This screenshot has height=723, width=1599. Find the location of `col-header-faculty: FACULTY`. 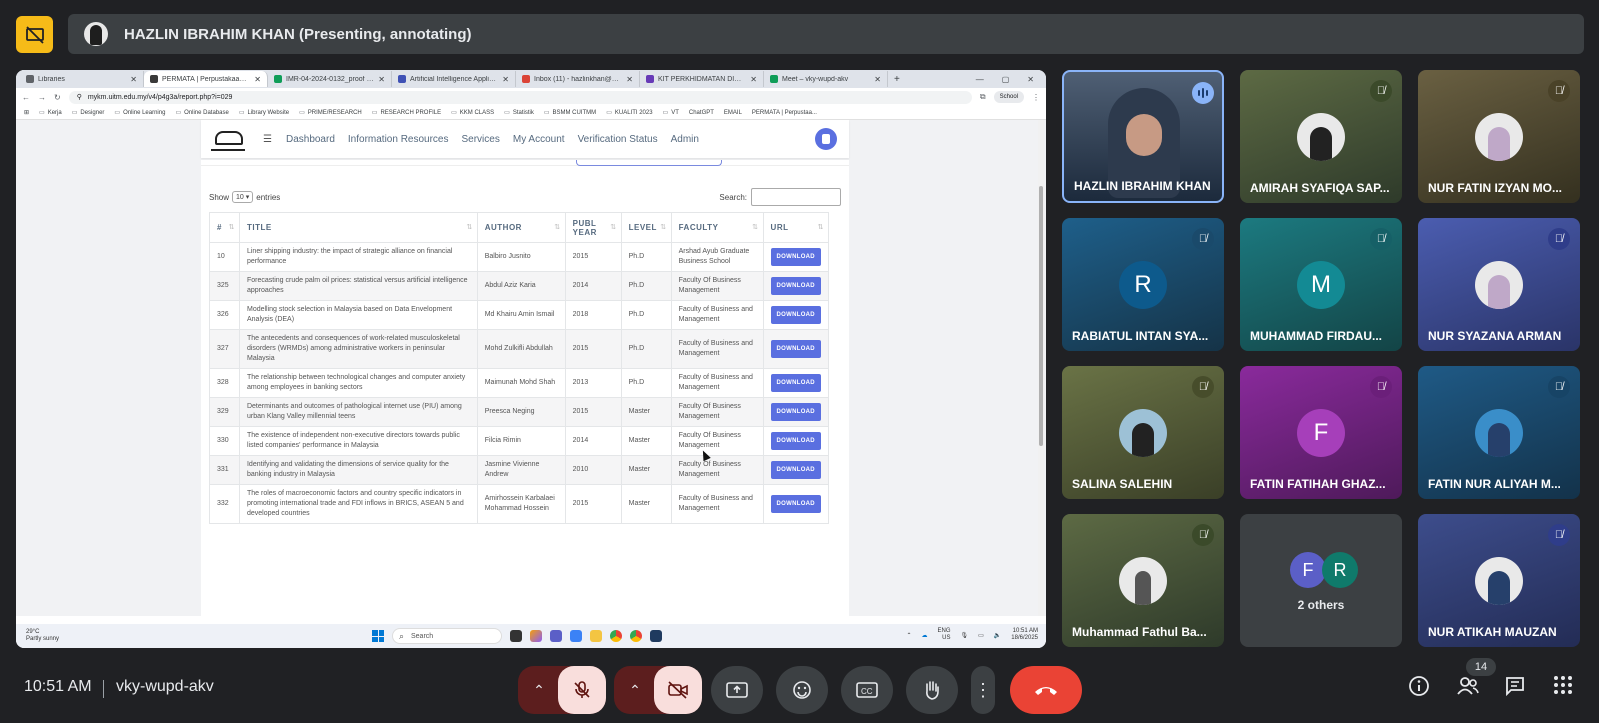

col-header-faculty: FACULTY is located at coordinates (717, 227).